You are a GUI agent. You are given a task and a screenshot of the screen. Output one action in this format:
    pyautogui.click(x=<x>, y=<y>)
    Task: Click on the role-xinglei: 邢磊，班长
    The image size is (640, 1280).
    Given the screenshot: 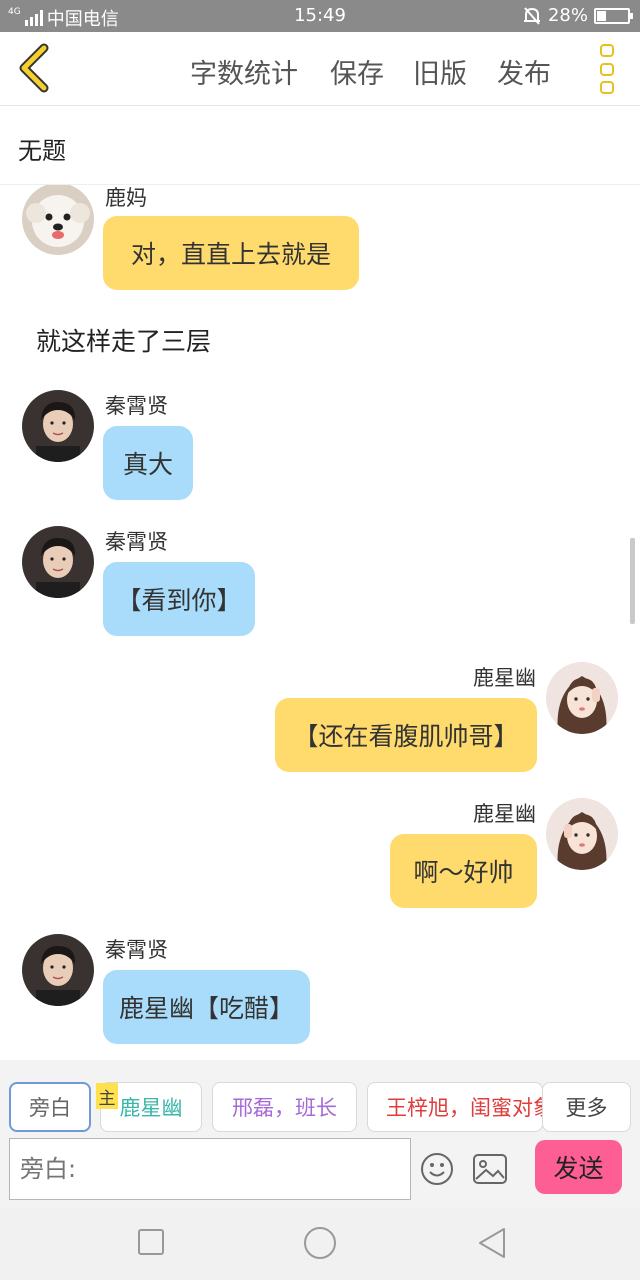 What is the action you would take?
    pyautogui.click(x=284, y=1107)
    